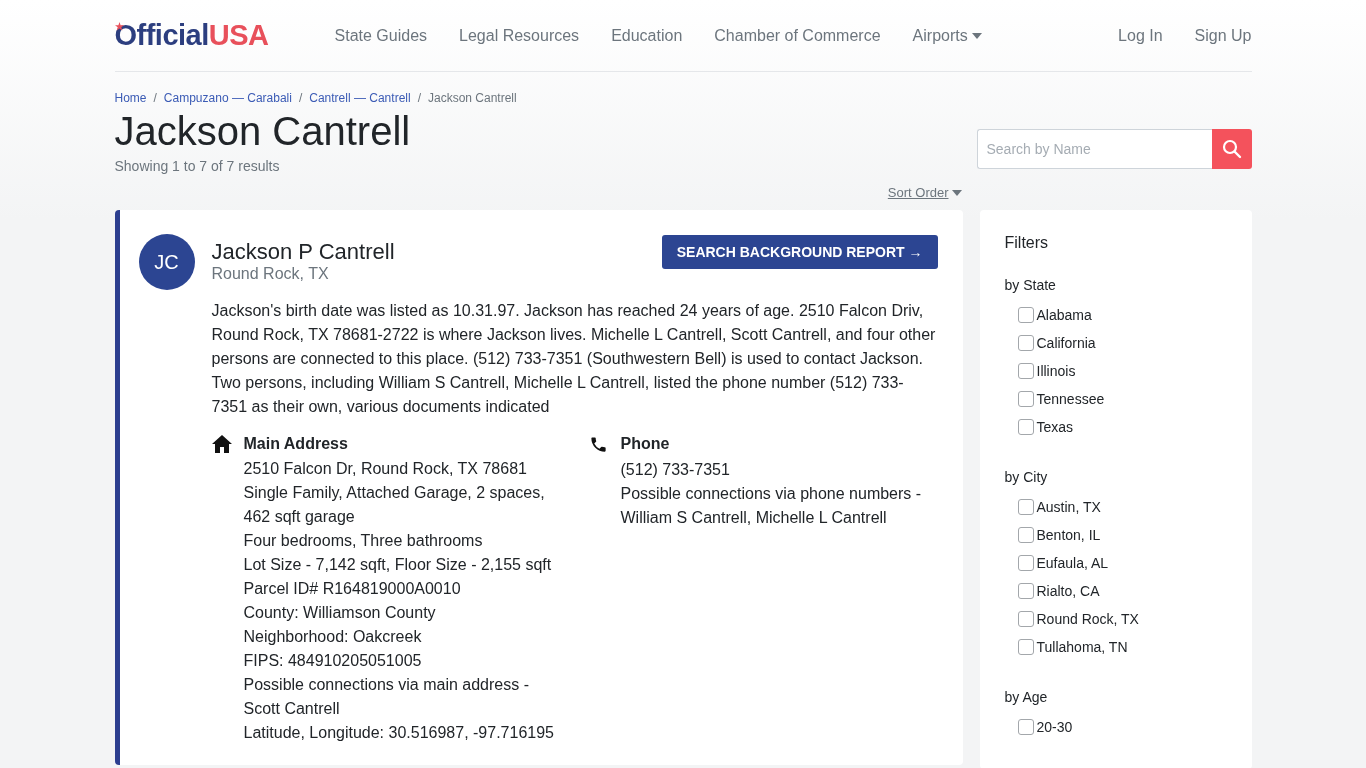  What do you see at coordinates (645, 444) in the screenshot?
I see `section-heading: Phone` at bounding box center [645, 444].